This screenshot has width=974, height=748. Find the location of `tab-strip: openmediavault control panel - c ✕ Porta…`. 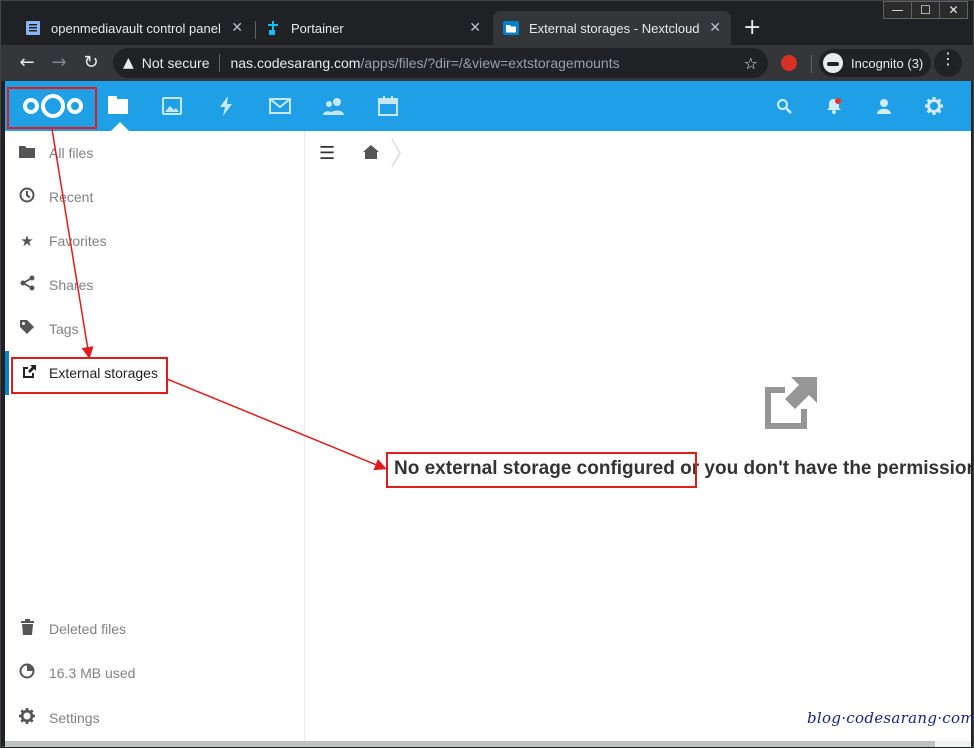

tab-strip: openmediavault control panel - c ✕ Porta… is located at coordinates (487, 26).